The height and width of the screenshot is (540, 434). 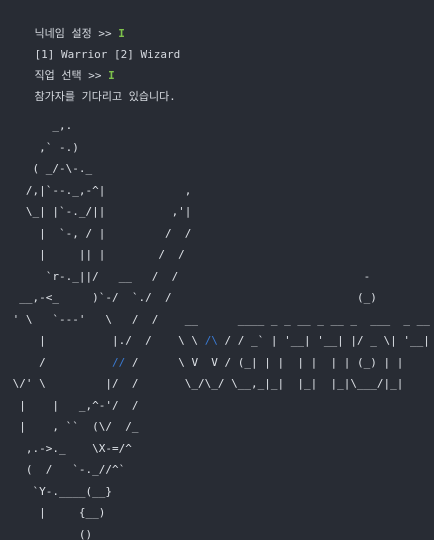 What do you see at coordinates (39, 125) in the screenshot?
I see `ascii-art-line: _,.` at bounding box center [39, 125].